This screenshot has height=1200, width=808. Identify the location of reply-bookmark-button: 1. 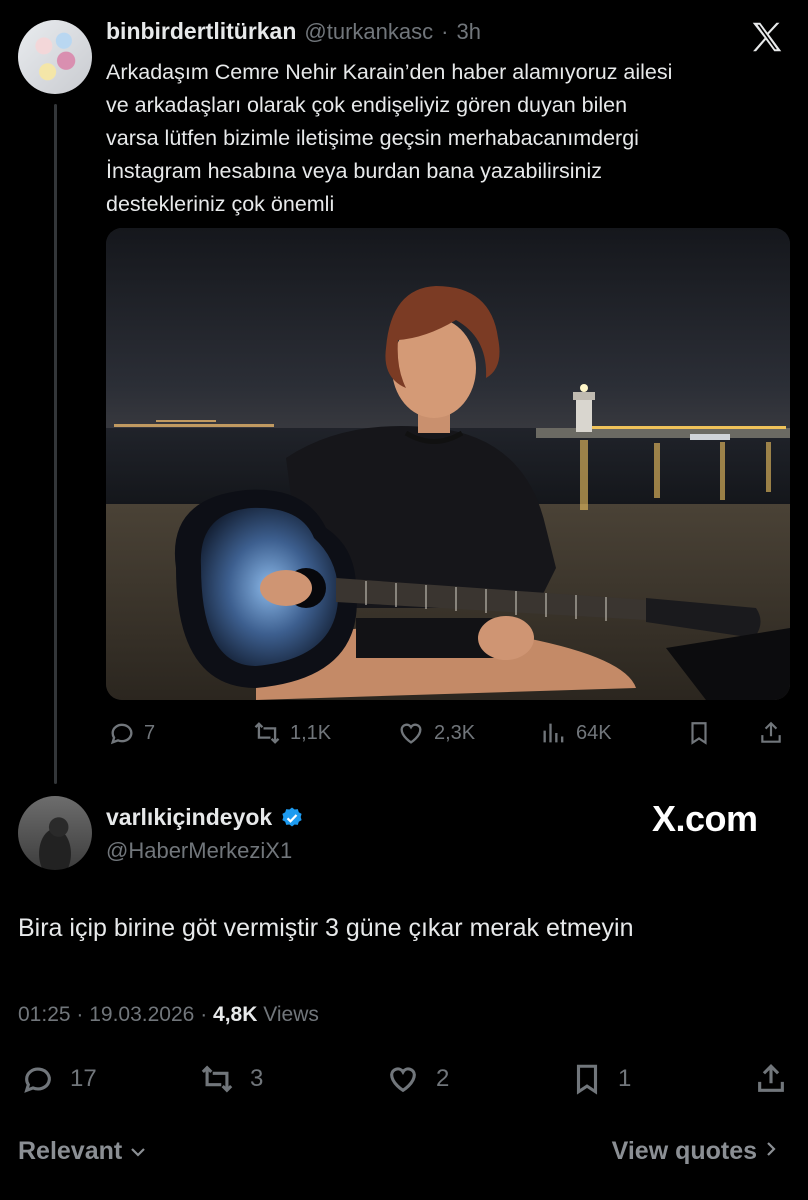
(600, 1079).